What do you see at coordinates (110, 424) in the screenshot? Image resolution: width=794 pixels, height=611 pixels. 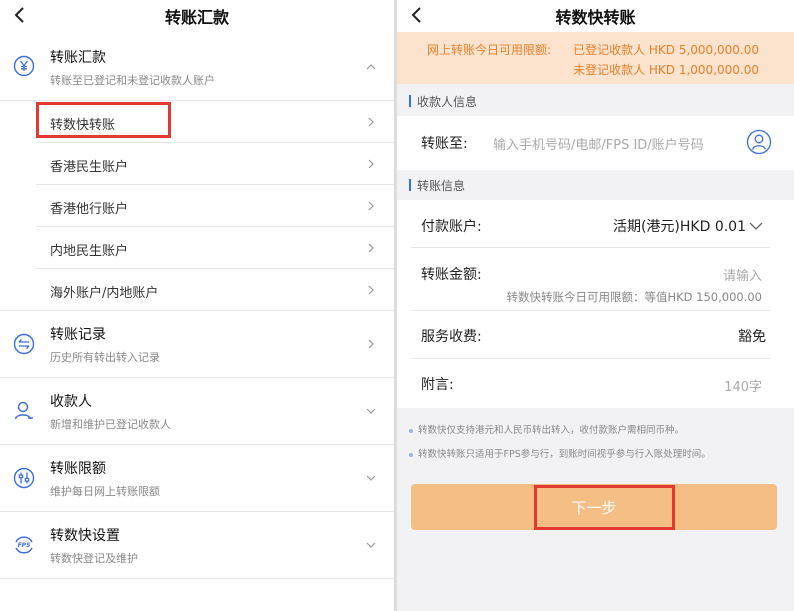 I see `section-subtitle: 新增和维护已登记收款人` at bounding box center [110, 424].